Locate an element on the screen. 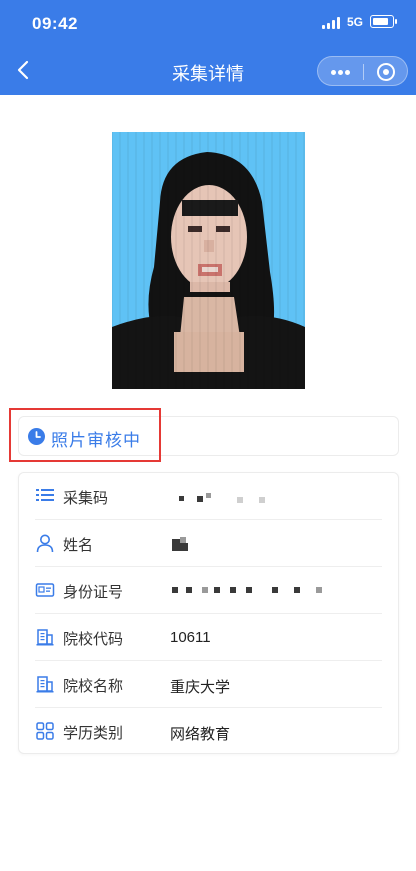  info-row-name: 姓名 is located at coordinates (209, 543).